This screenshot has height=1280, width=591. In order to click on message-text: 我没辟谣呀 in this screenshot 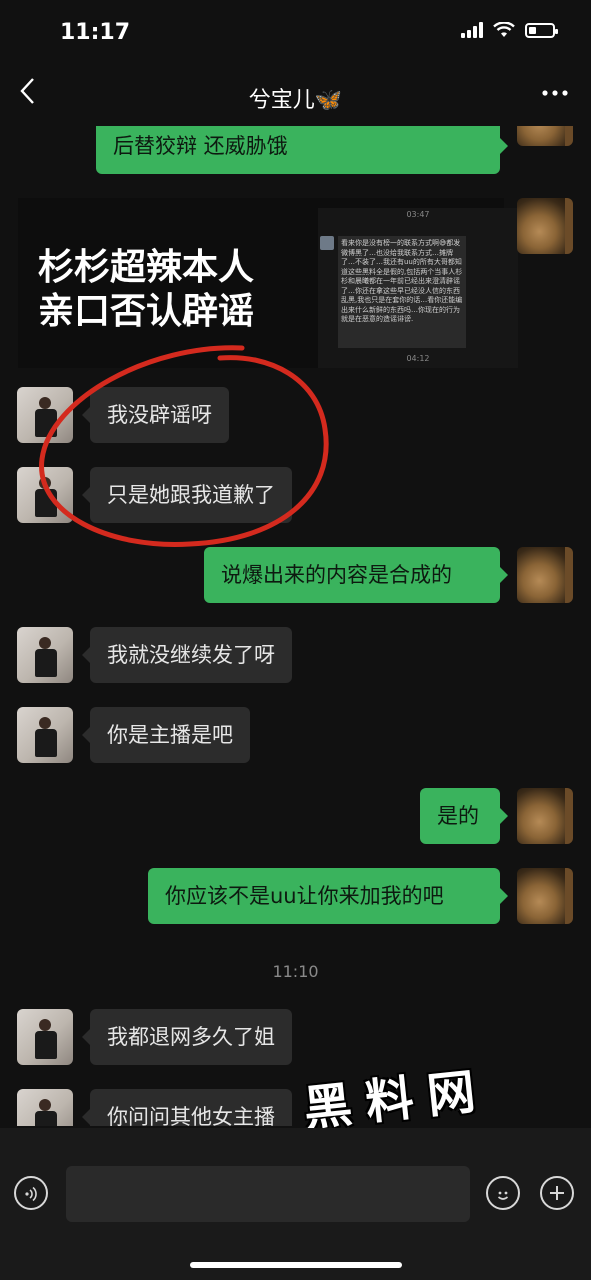, I will do `click(159, 415)`.